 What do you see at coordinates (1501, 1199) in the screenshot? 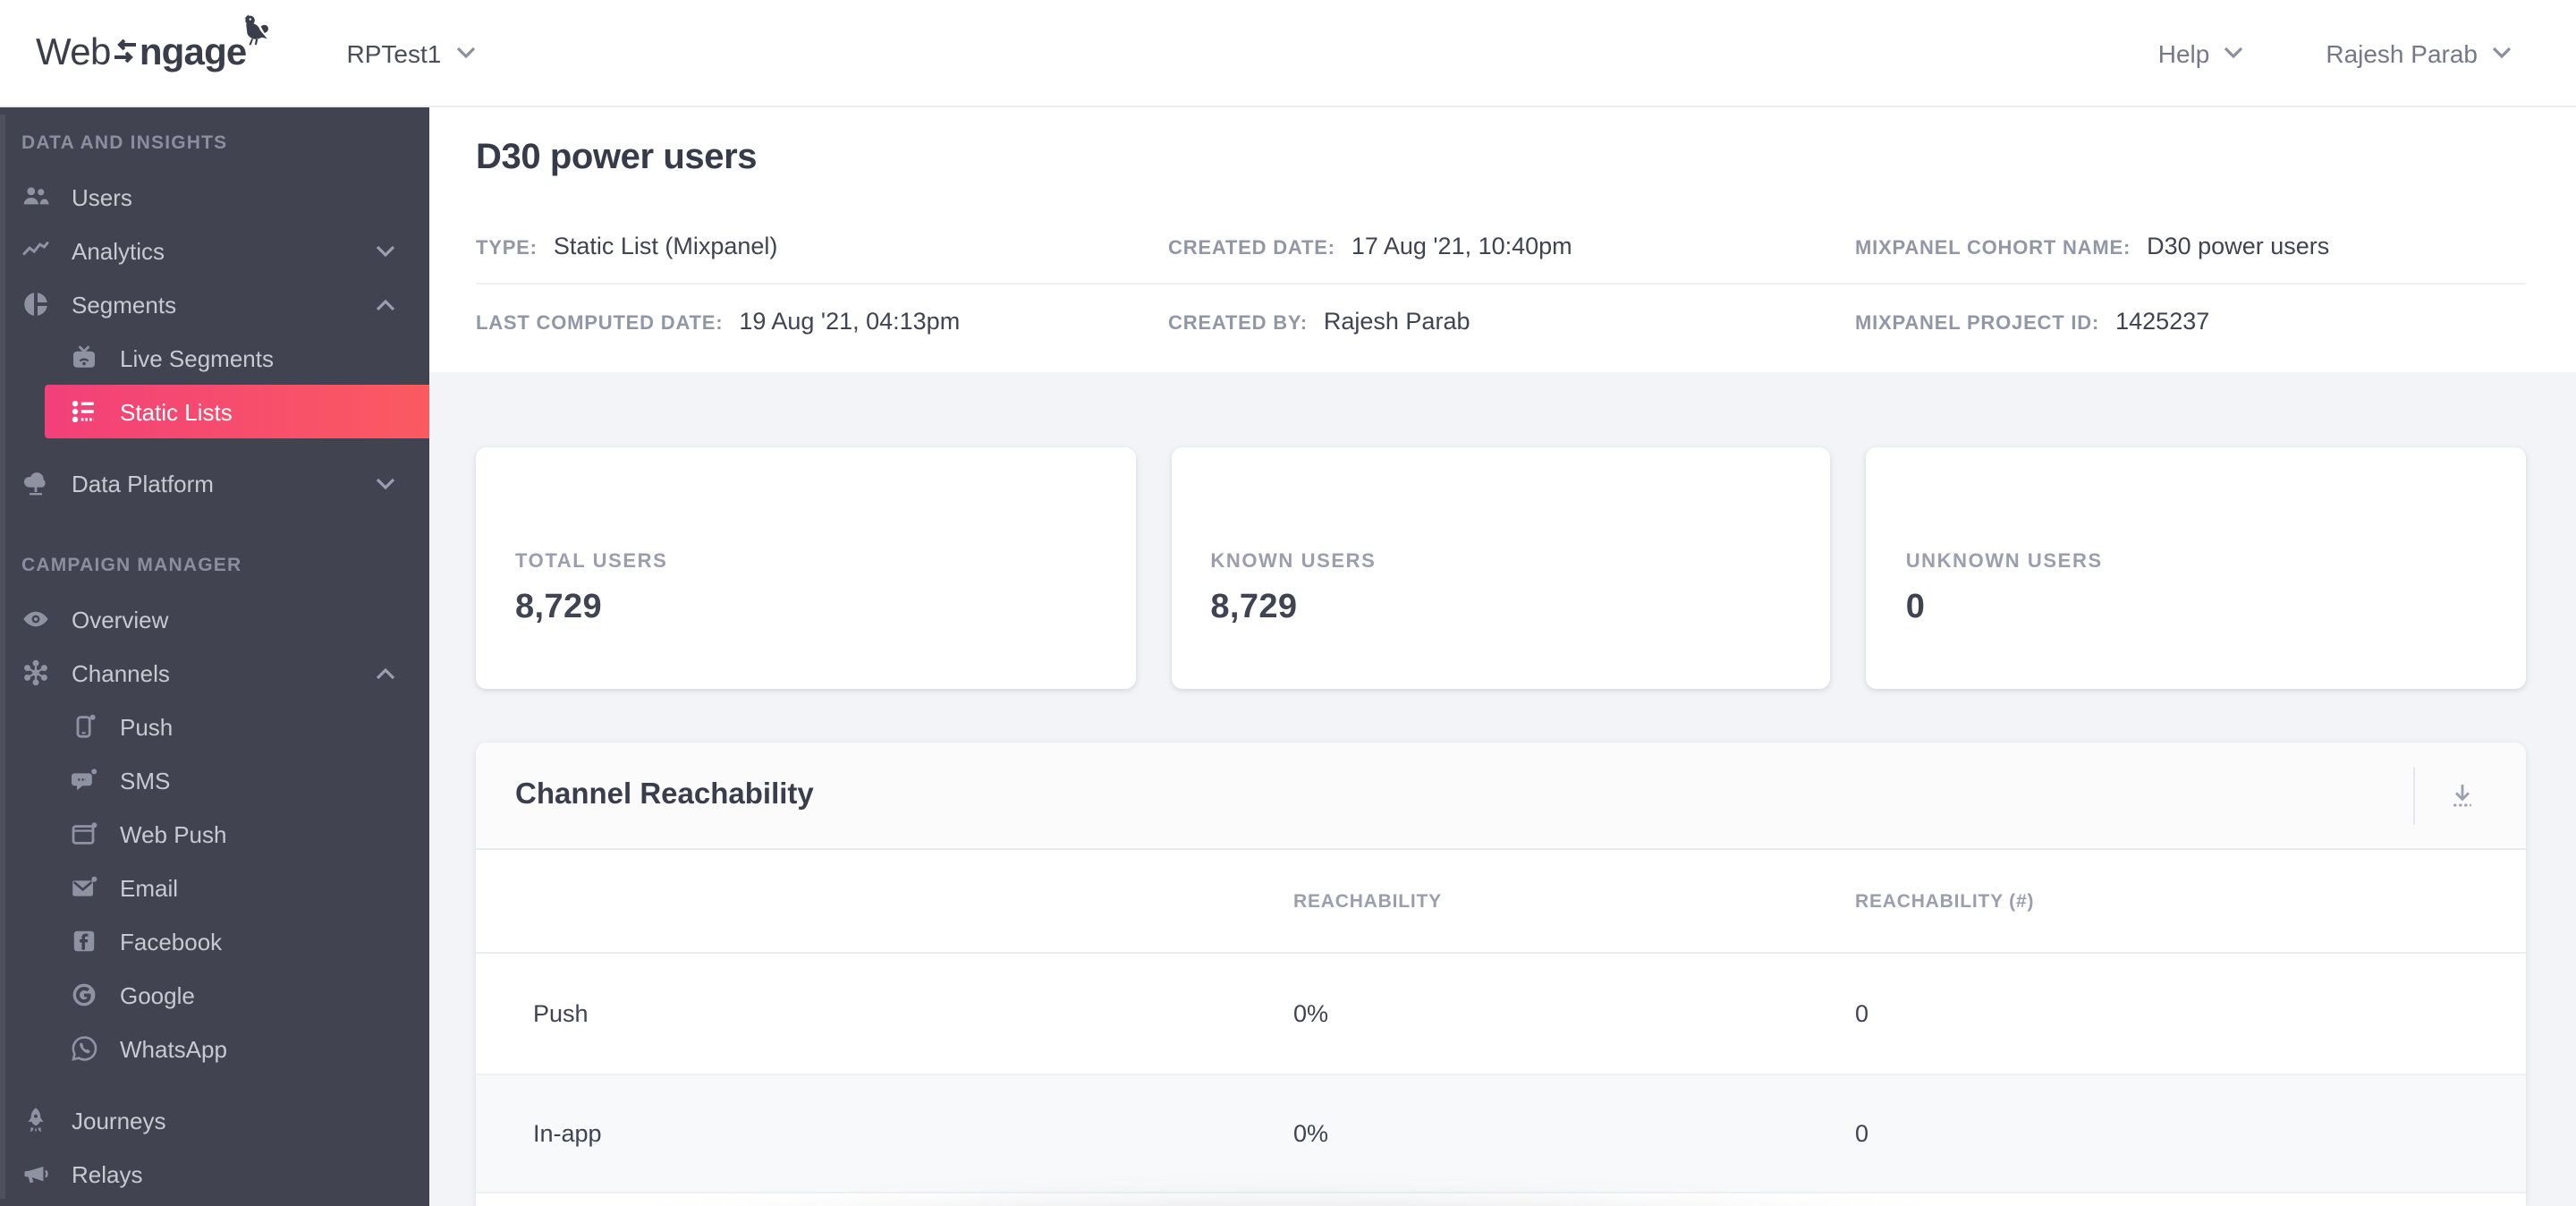
I see `table-row-partial` at bounding box center [1501, 1199].